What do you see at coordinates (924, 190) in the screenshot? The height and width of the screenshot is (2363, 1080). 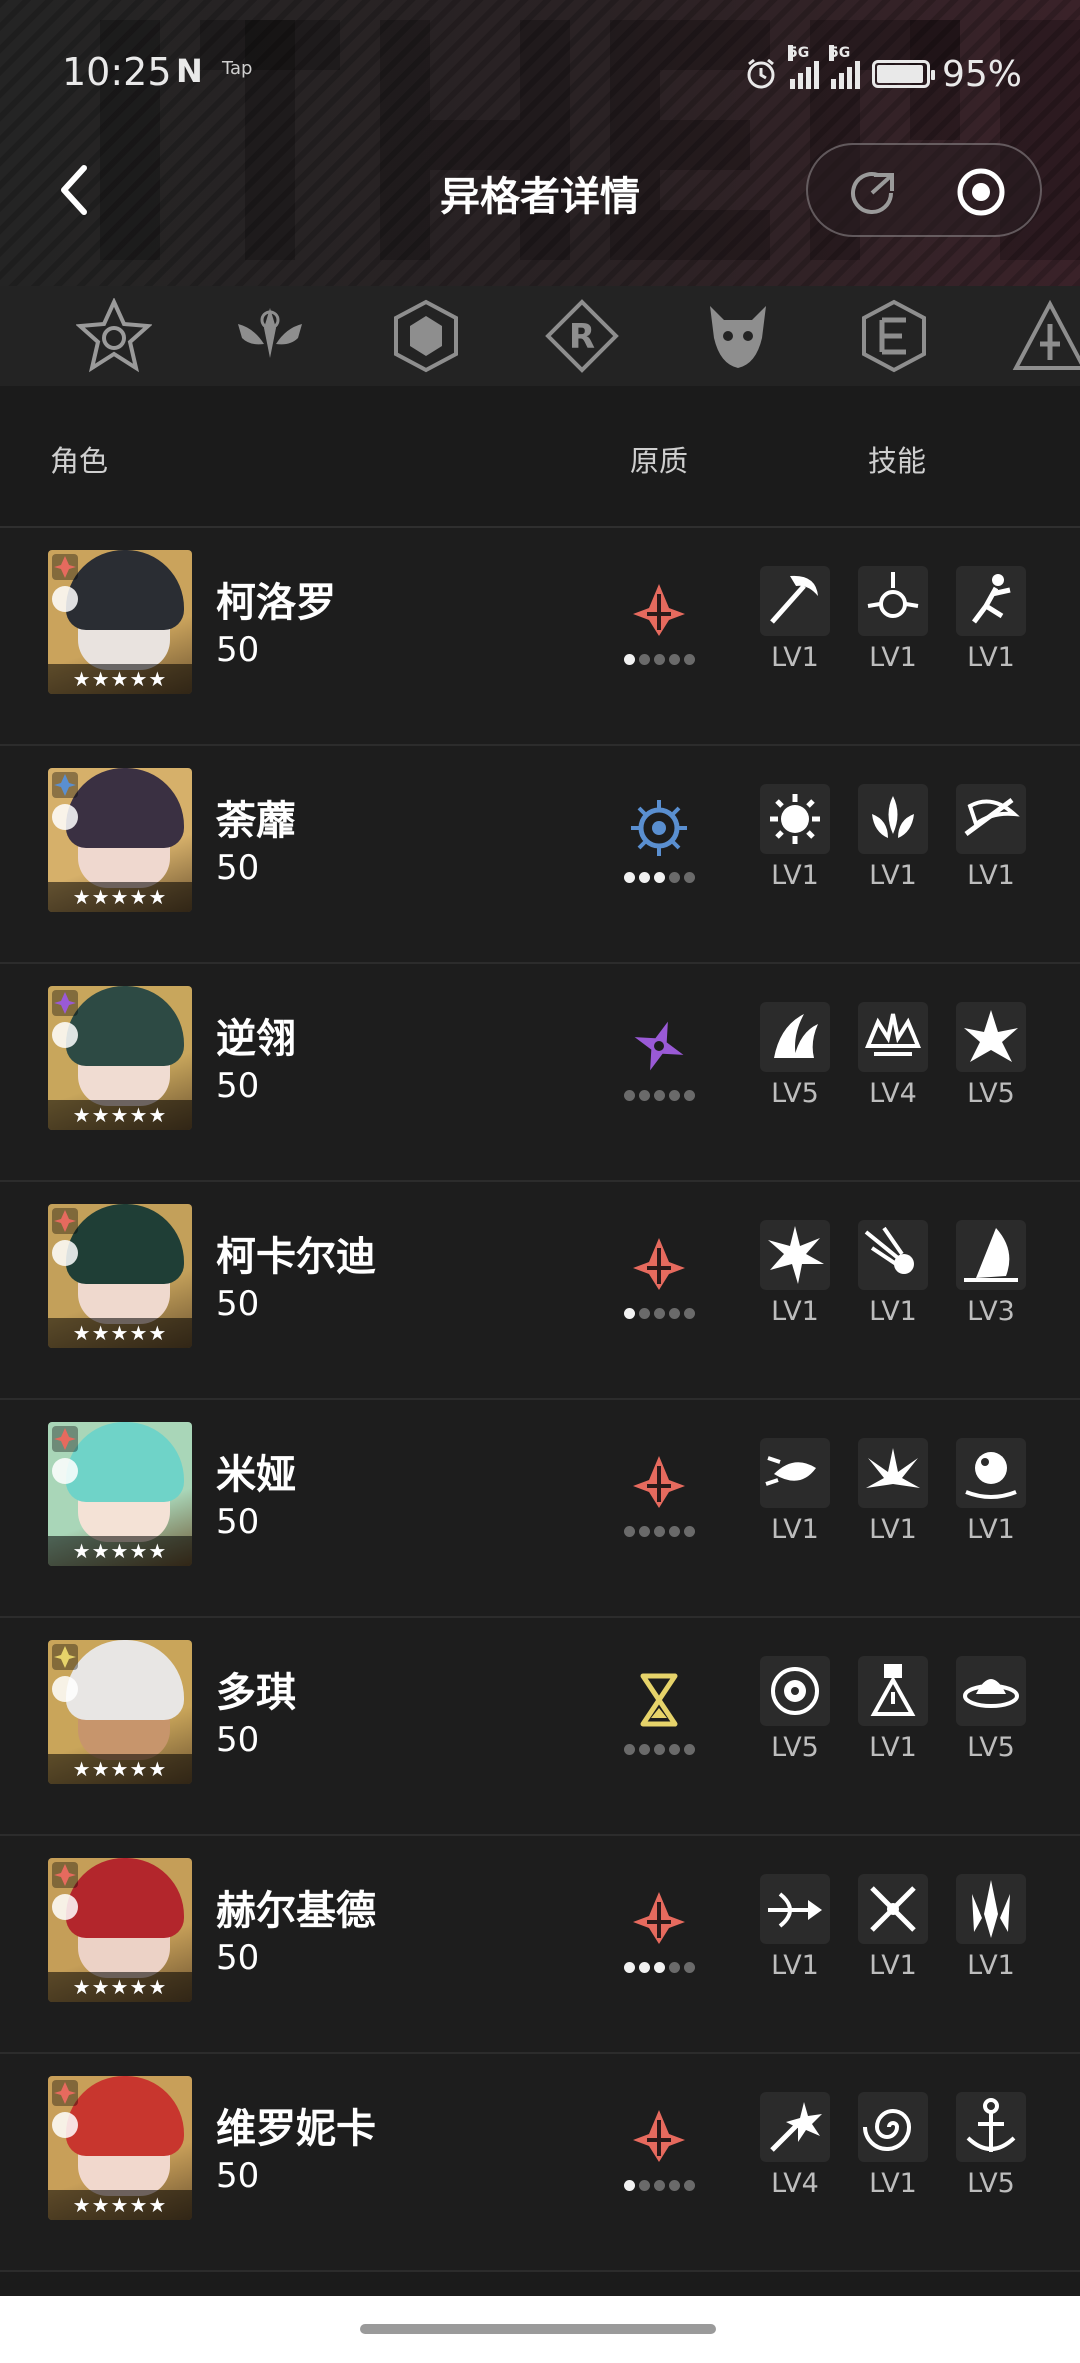 I see `mini-program-capsule` at bounding box center [924, 190].